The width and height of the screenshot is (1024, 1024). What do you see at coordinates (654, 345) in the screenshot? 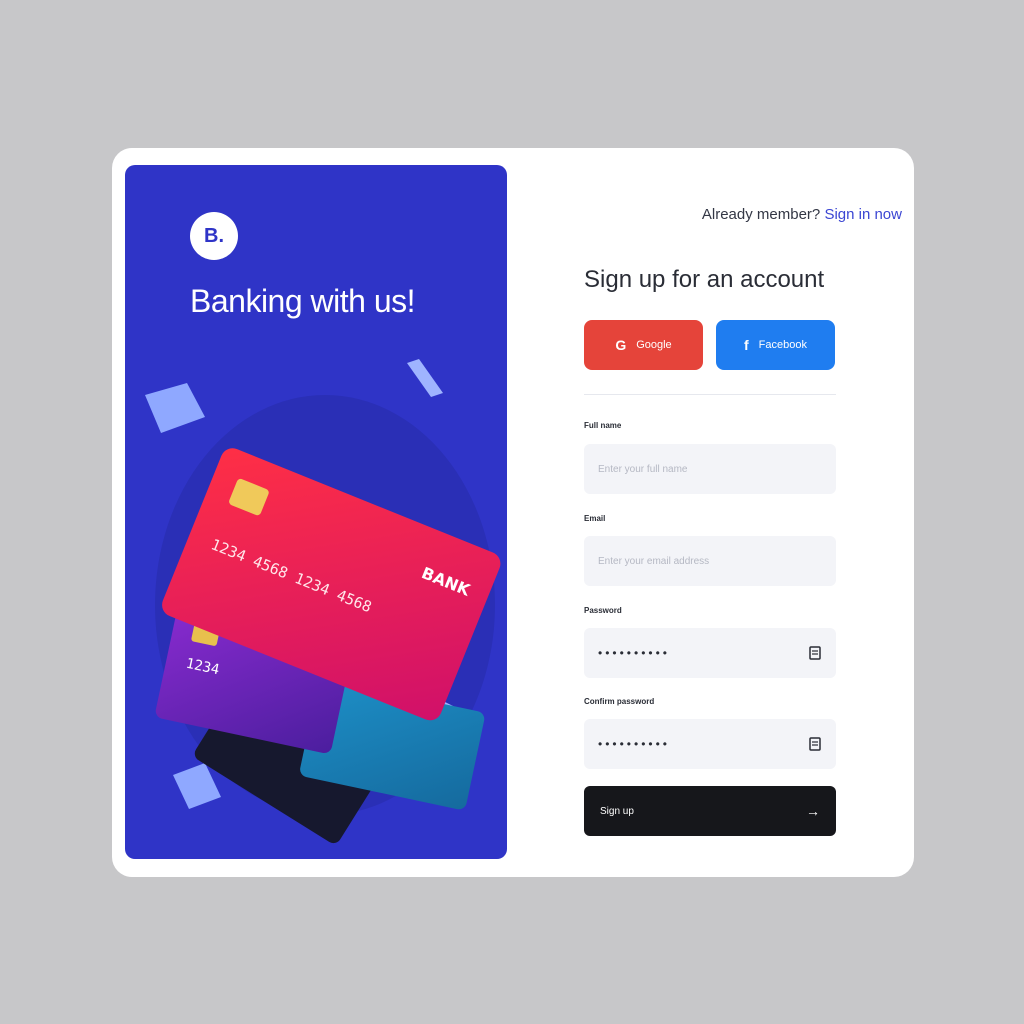
I see `google-label: Google` at bounding box center [654, 345].